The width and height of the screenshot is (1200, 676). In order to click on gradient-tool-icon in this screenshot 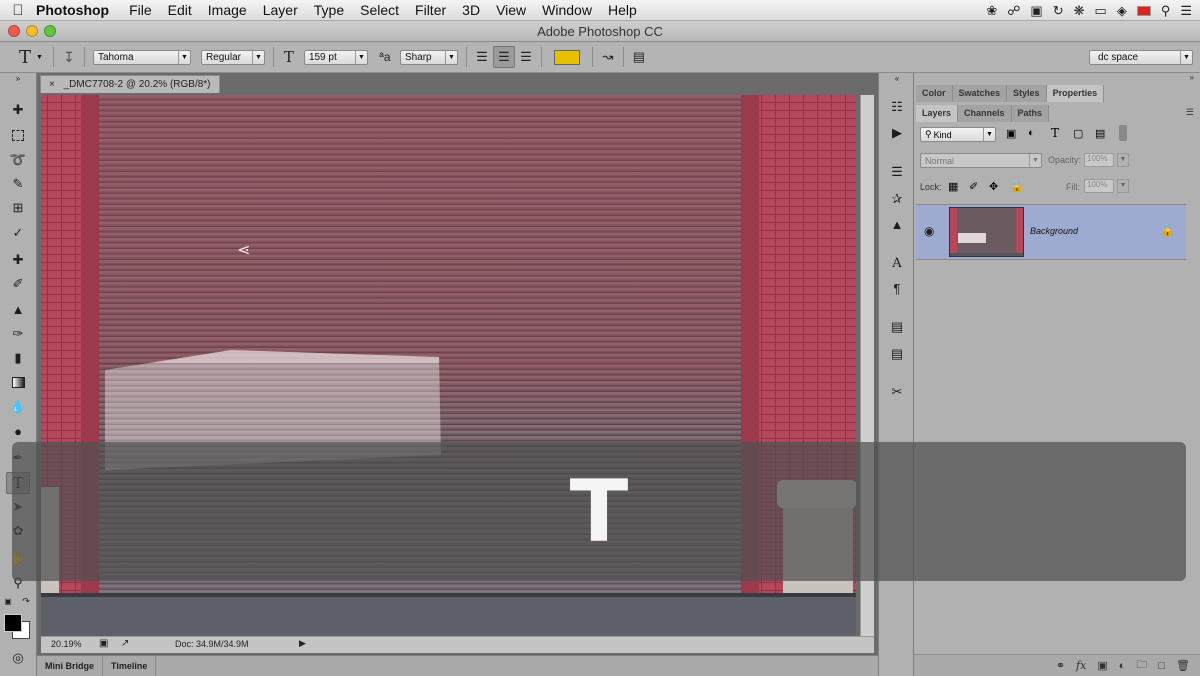, I will do `click(18, 382)`.